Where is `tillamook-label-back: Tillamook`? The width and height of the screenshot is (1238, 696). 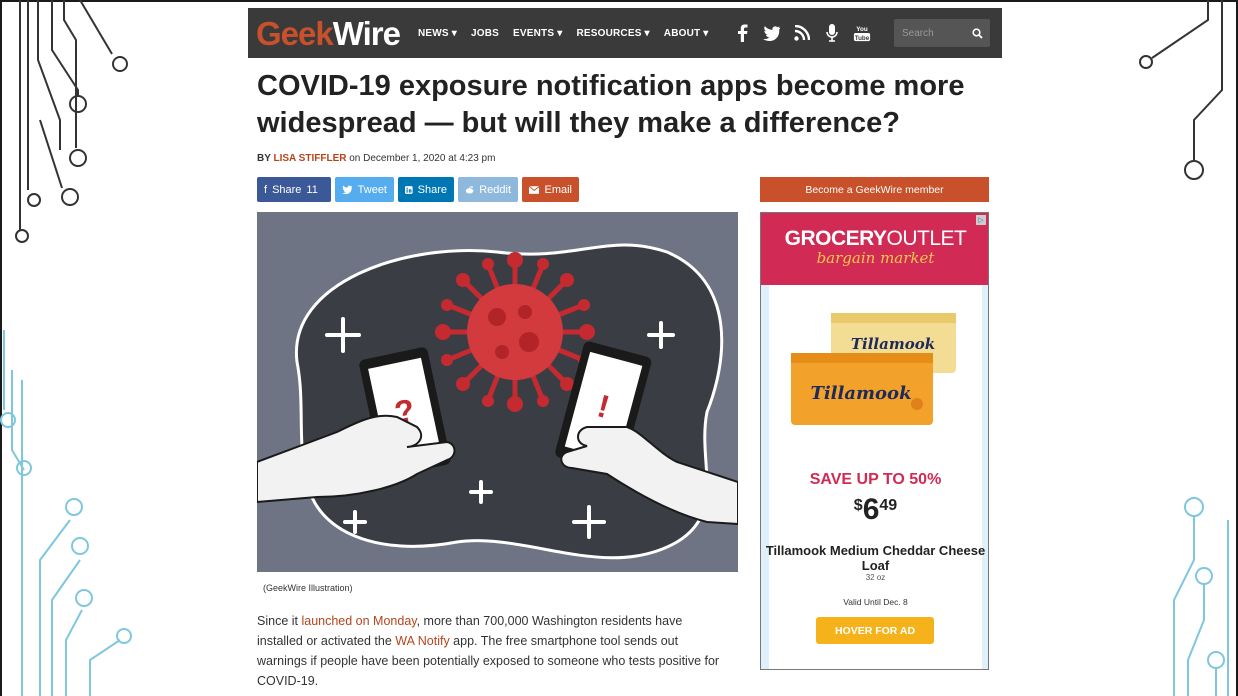
tillamook-label-back: Tillamook is located at coordinates (893, 344).